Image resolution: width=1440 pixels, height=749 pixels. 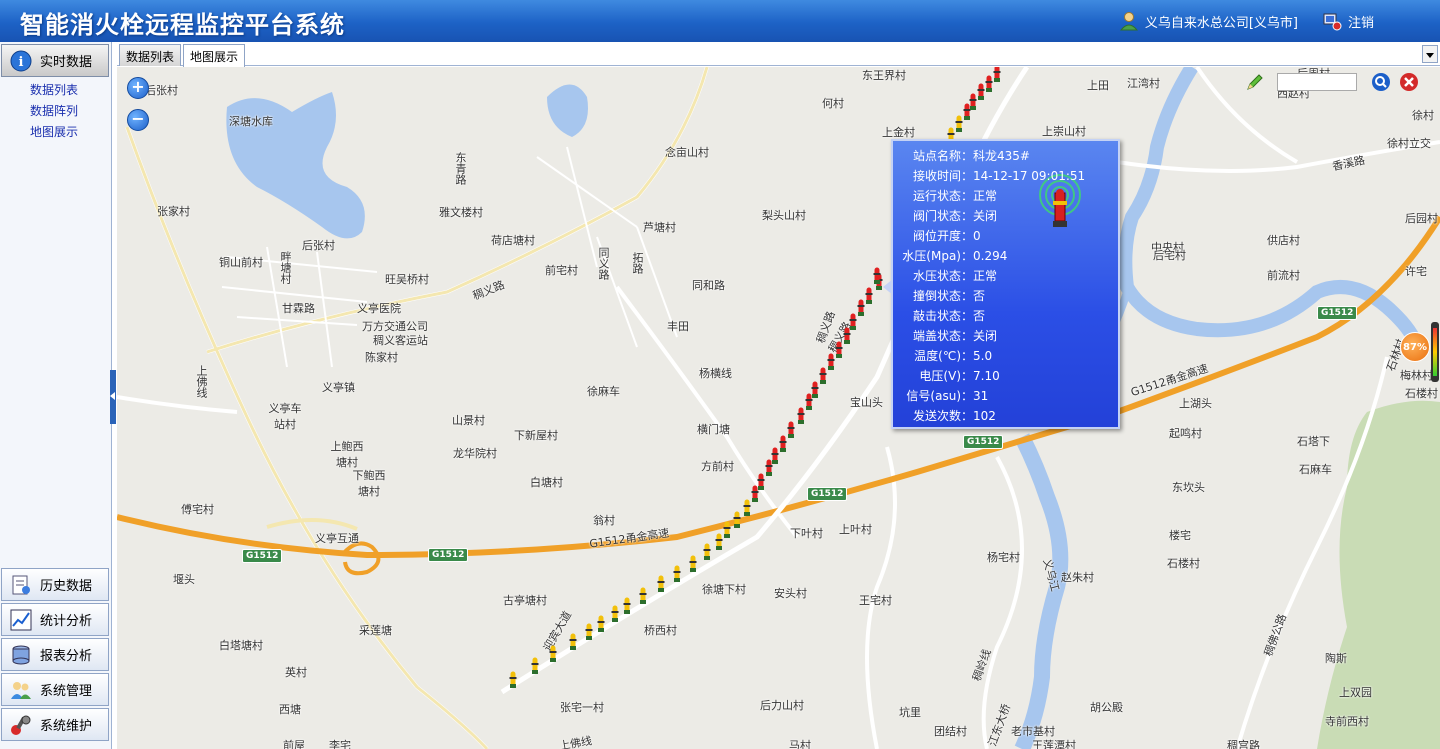 I want to click on sidebar-item-system-maintenance: 系统维护, so click(x=55, y=724).